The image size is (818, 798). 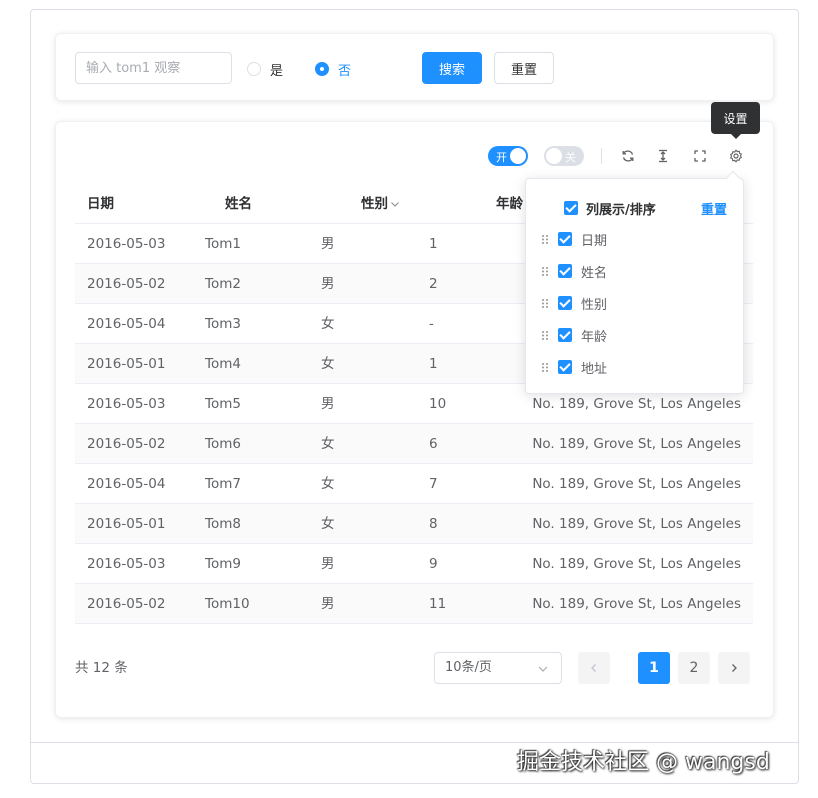 What do you see at coordinates (518, 156) in the screenshot?
I see `switch-on-knob` at bounding box center [518, 156].